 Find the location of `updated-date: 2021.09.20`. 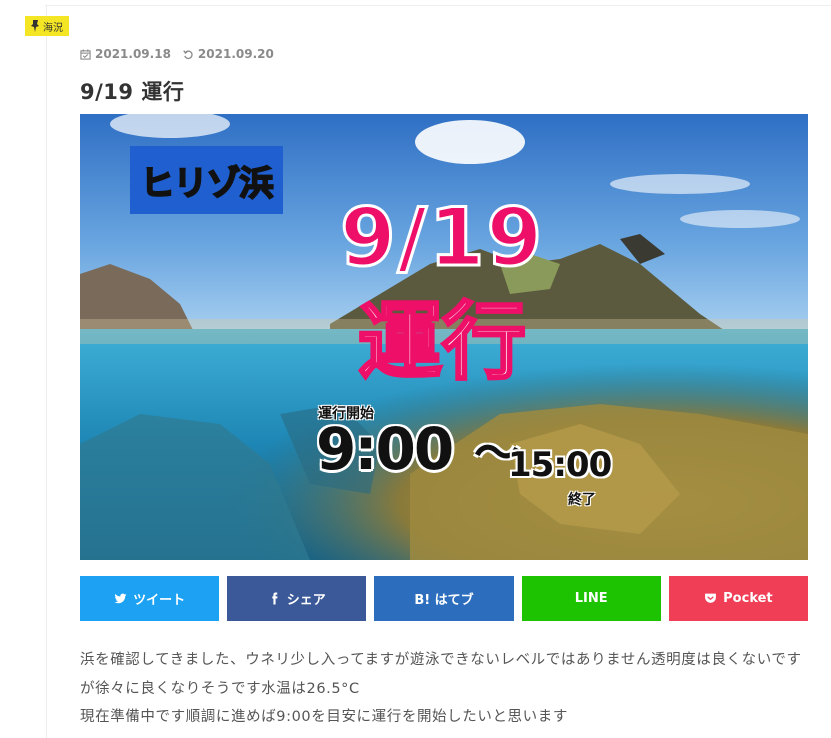

updated-date: 2021.09.20 is located at coordinates (228, 54).